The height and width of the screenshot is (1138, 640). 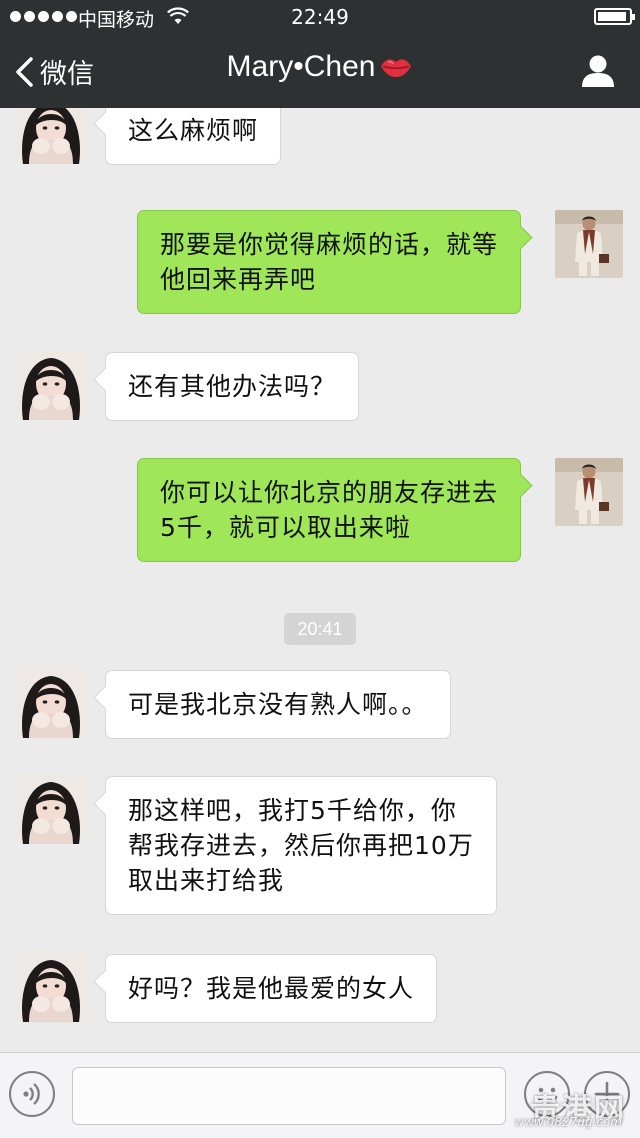 What do you see at coordinates (232, 386) in the screenshot?
I see `message-bubble: 还有其他办法吗？` at bounding box center [232, 386].